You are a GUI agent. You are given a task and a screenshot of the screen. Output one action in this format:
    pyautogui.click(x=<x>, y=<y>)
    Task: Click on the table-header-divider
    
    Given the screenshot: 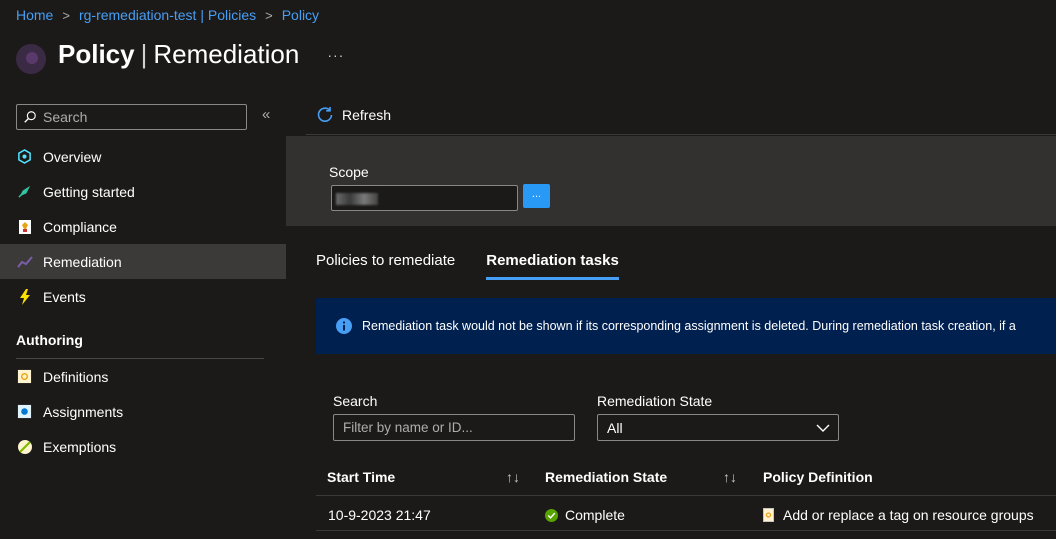 What is the action you would take?
    pyautogui.click(x=686, y=495)
    